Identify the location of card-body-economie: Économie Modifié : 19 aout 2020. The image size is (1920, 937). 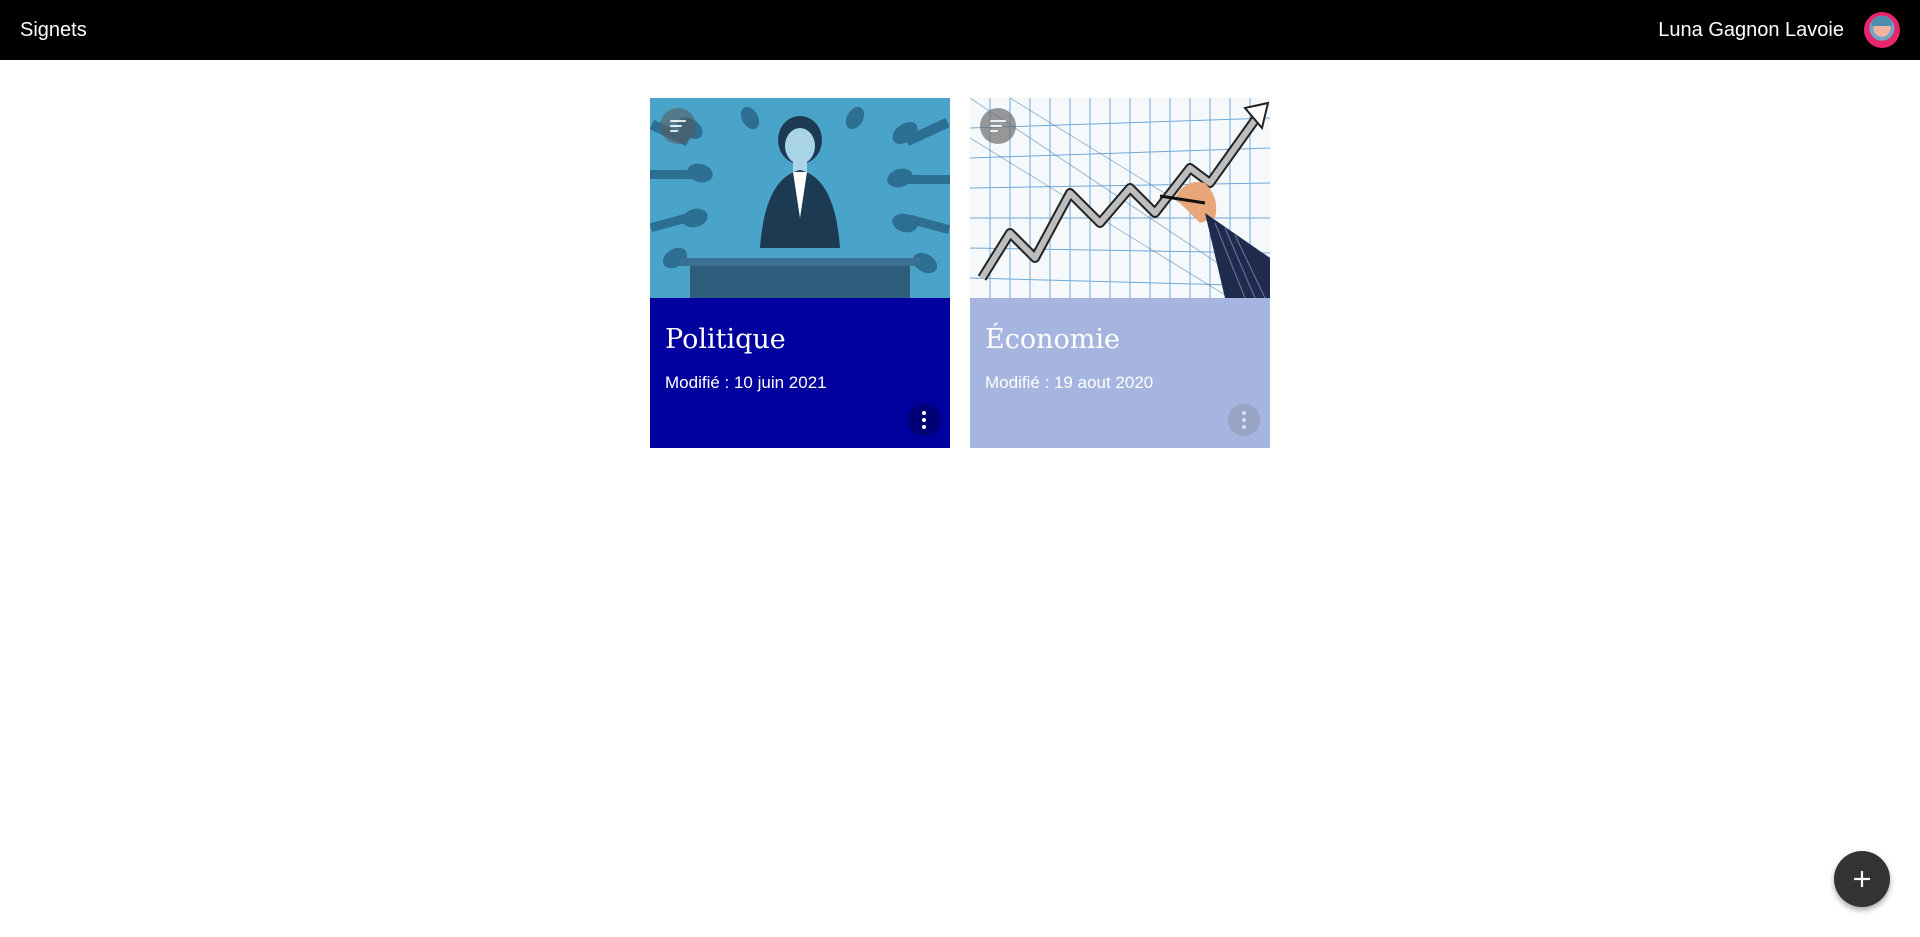
(1120, 373).